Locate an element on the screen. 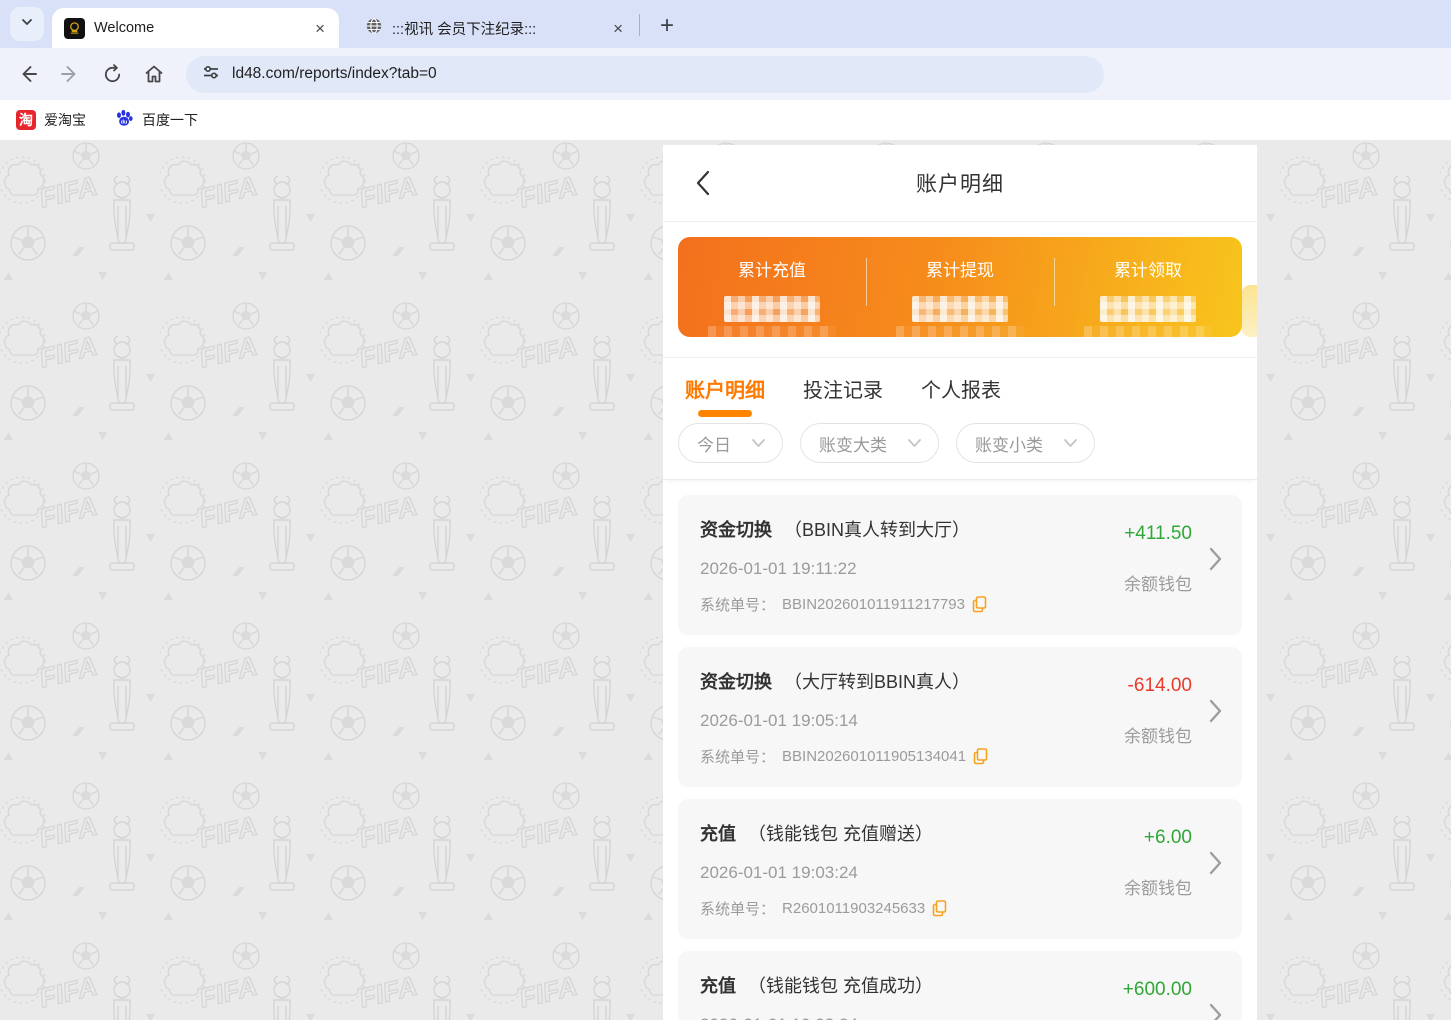 Image resolution: width=1451 pixels, height=1020 pixels. back-button is located at coordinates (28, 74).